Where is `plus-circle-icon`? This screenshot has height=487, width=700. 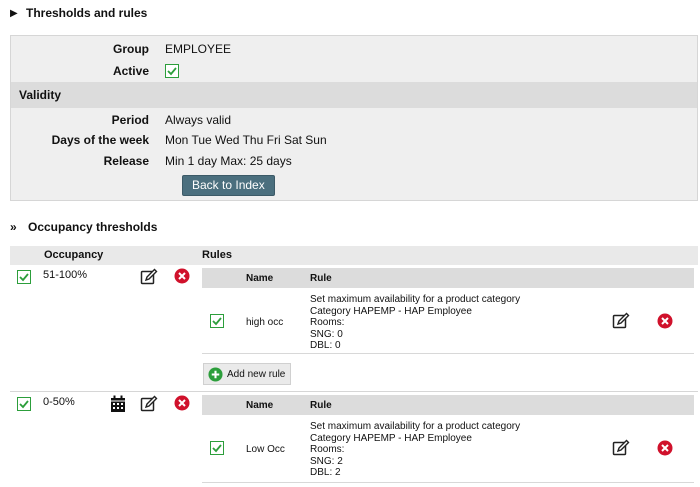 plus-circle-icon is located at coordinates (215, 374).